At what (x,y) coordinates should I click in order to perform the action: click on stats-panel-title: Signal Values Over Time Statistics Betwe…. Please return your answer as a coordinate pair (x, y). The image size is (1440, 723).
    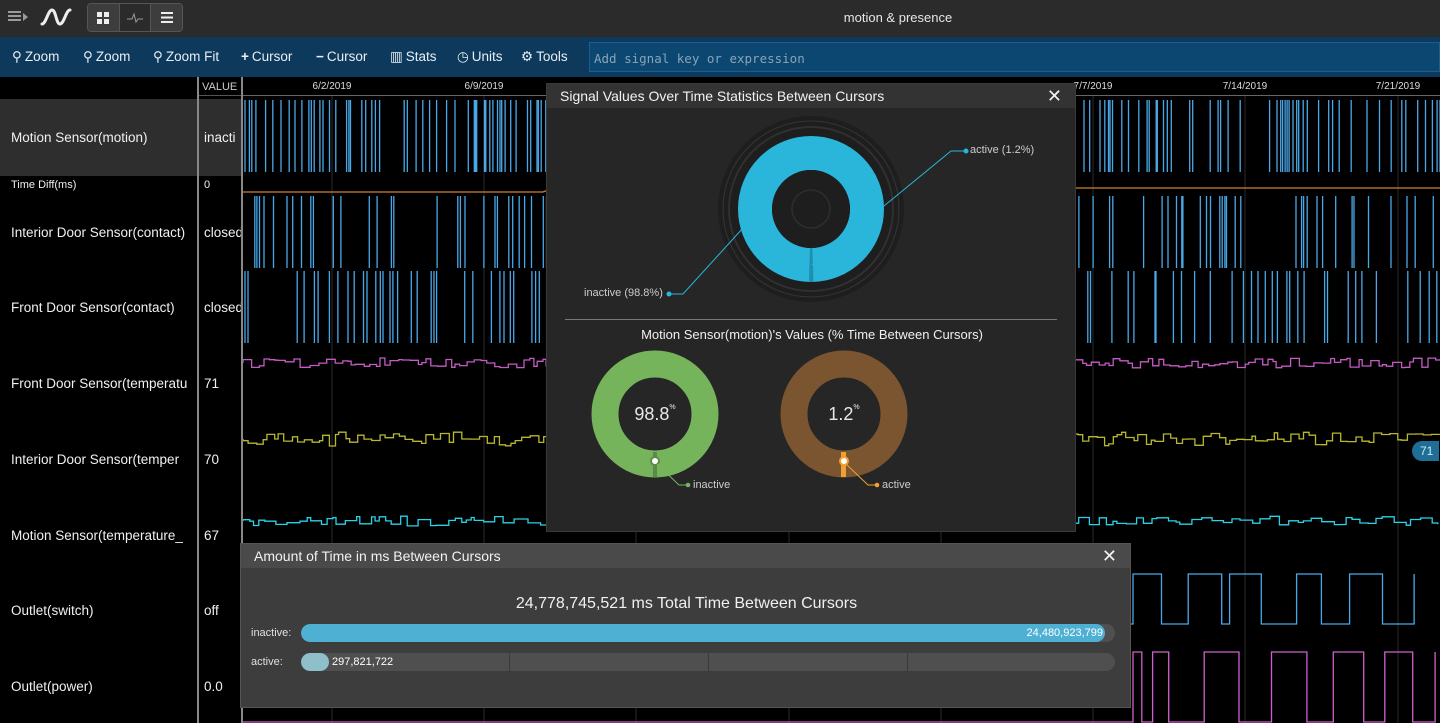
    Looking at the image, I should click on (722, 96).